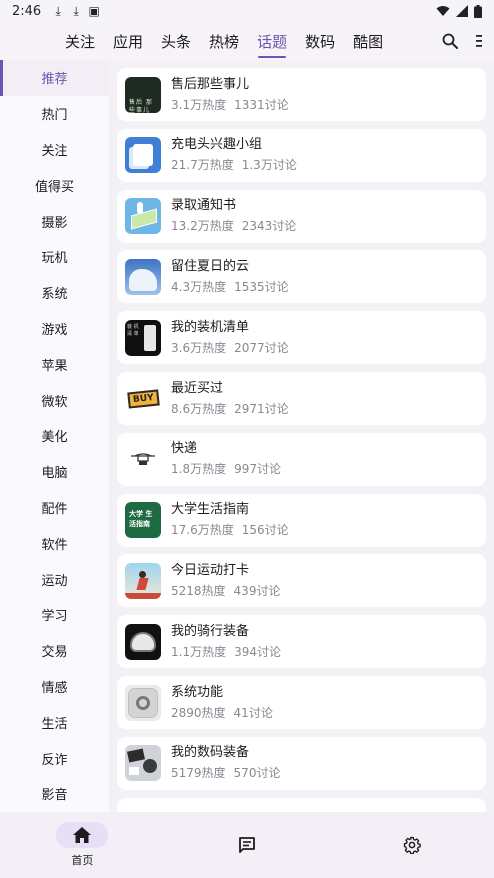 Image resolution: width=494 pixels, height=878 pixels. I want to click on topic-discuss-count: 570讨论, so click(257, 773).